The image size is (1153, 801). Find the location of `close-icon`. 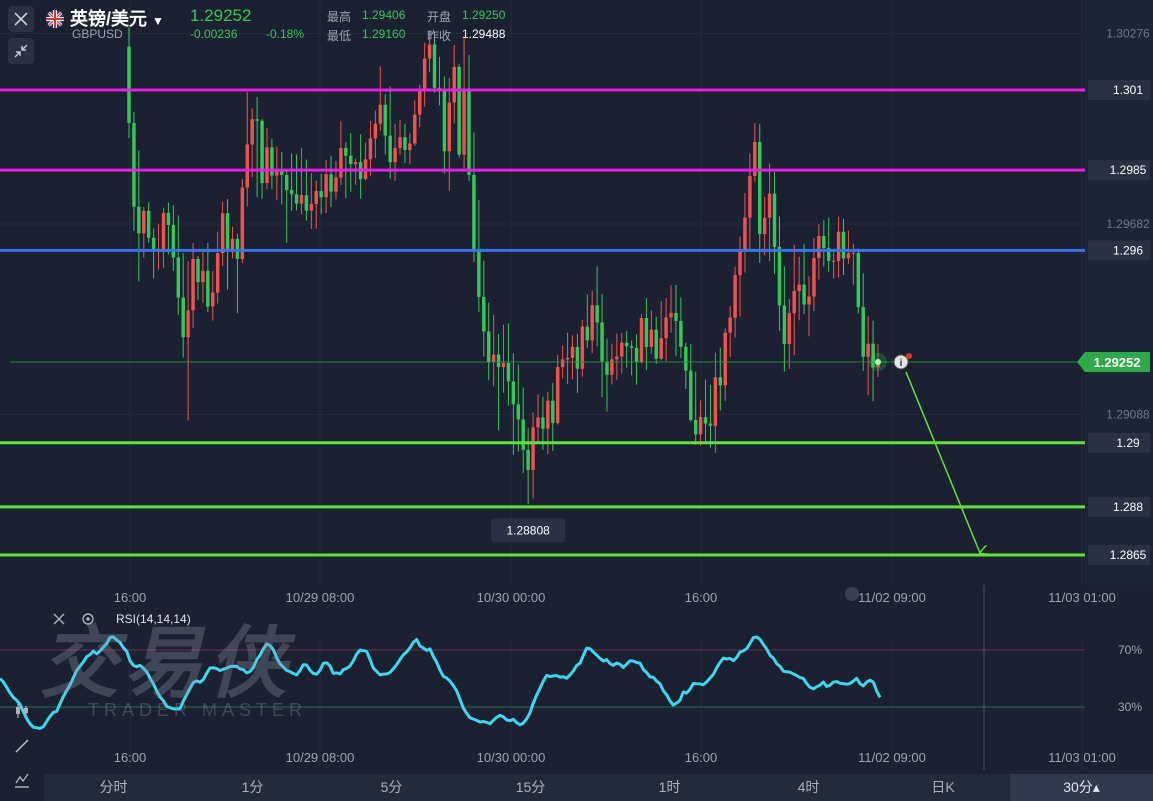

close-icon is located at coordinates (21, 19).